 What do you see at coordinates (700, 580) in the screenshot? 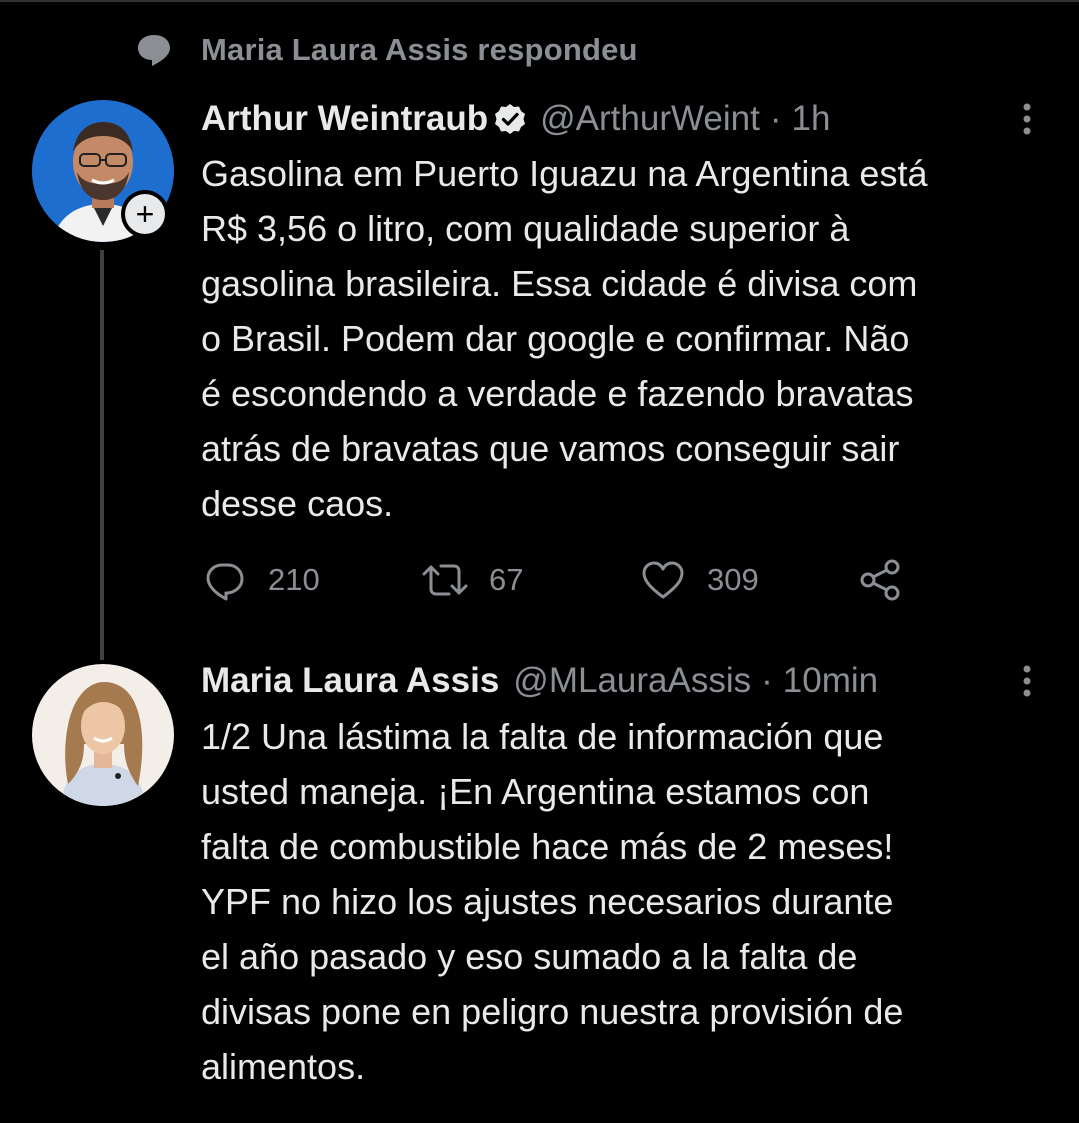
I see `like-button: 309` at bounding box center [700, 580].